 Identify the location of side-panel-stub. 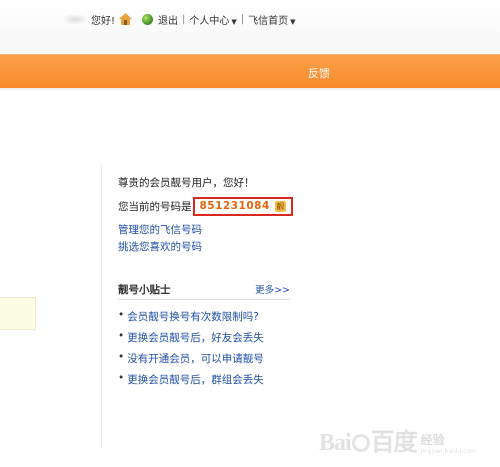
(18, 313).